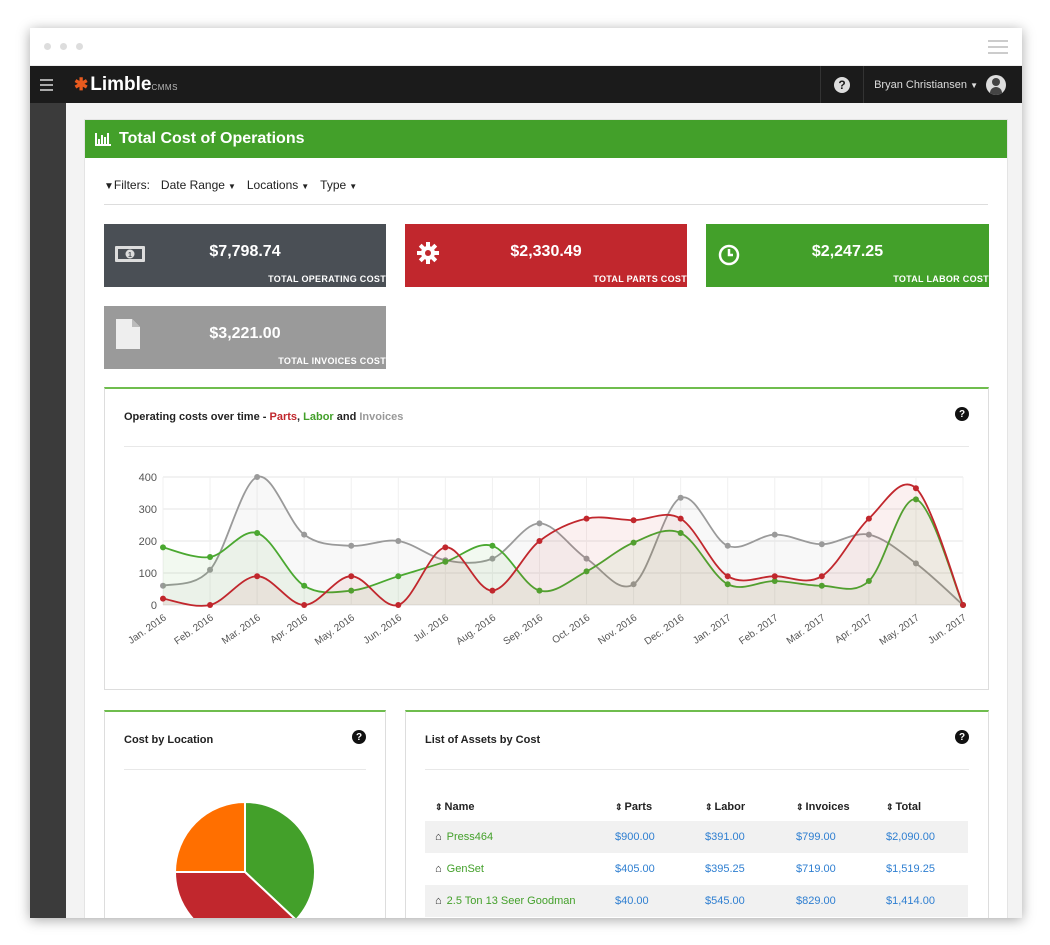  Describe the element at coordinates (483, 740) in the screenshot. I see `card-title: List of Assets by Cost` at that location.